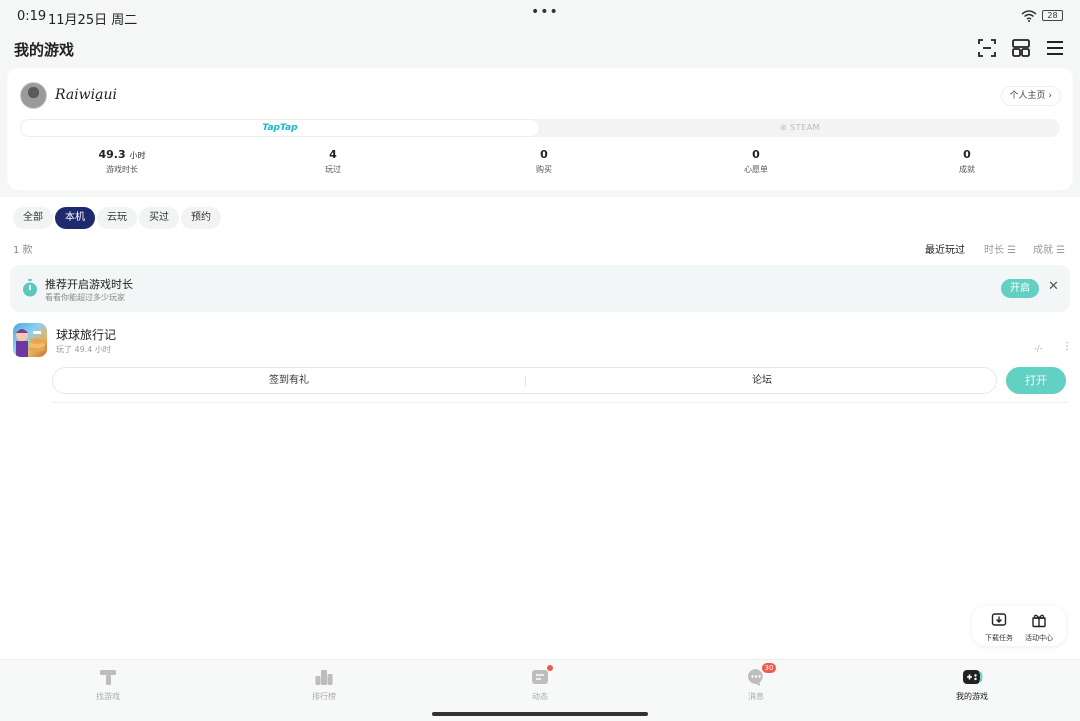 This screenshot has width=1080, height=721. I want to click on floating-shortcuts: 下载任务 活动中心, so click(1019, 626).